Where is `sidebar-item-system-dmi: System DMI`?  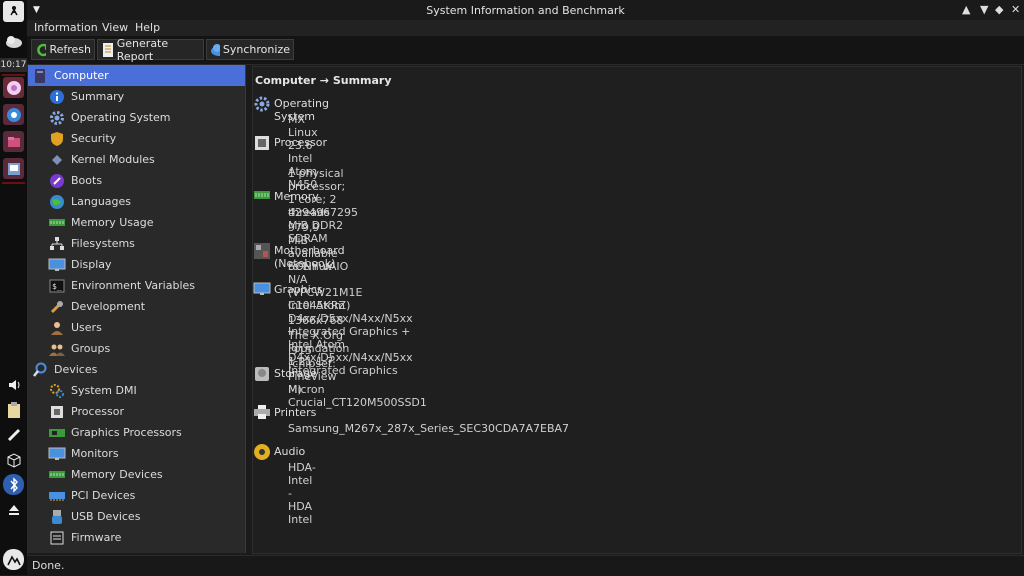
sidebar-item-system-dmi: System DMI is located at coordinates (136, 390).